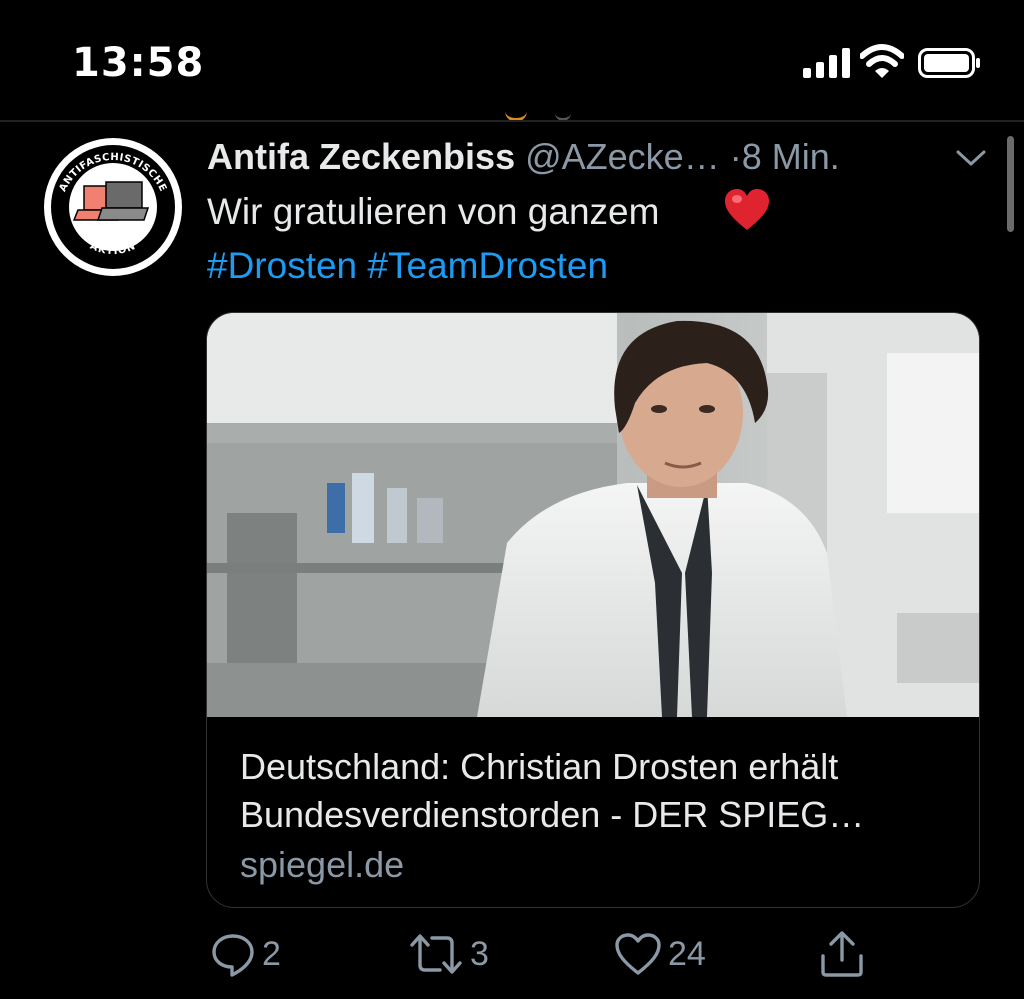 The image size is (1024, 999). What do you see at coordinates (436, 954) in the screenshot?
I see `retweet-icon` at bounding box center [436, 954].